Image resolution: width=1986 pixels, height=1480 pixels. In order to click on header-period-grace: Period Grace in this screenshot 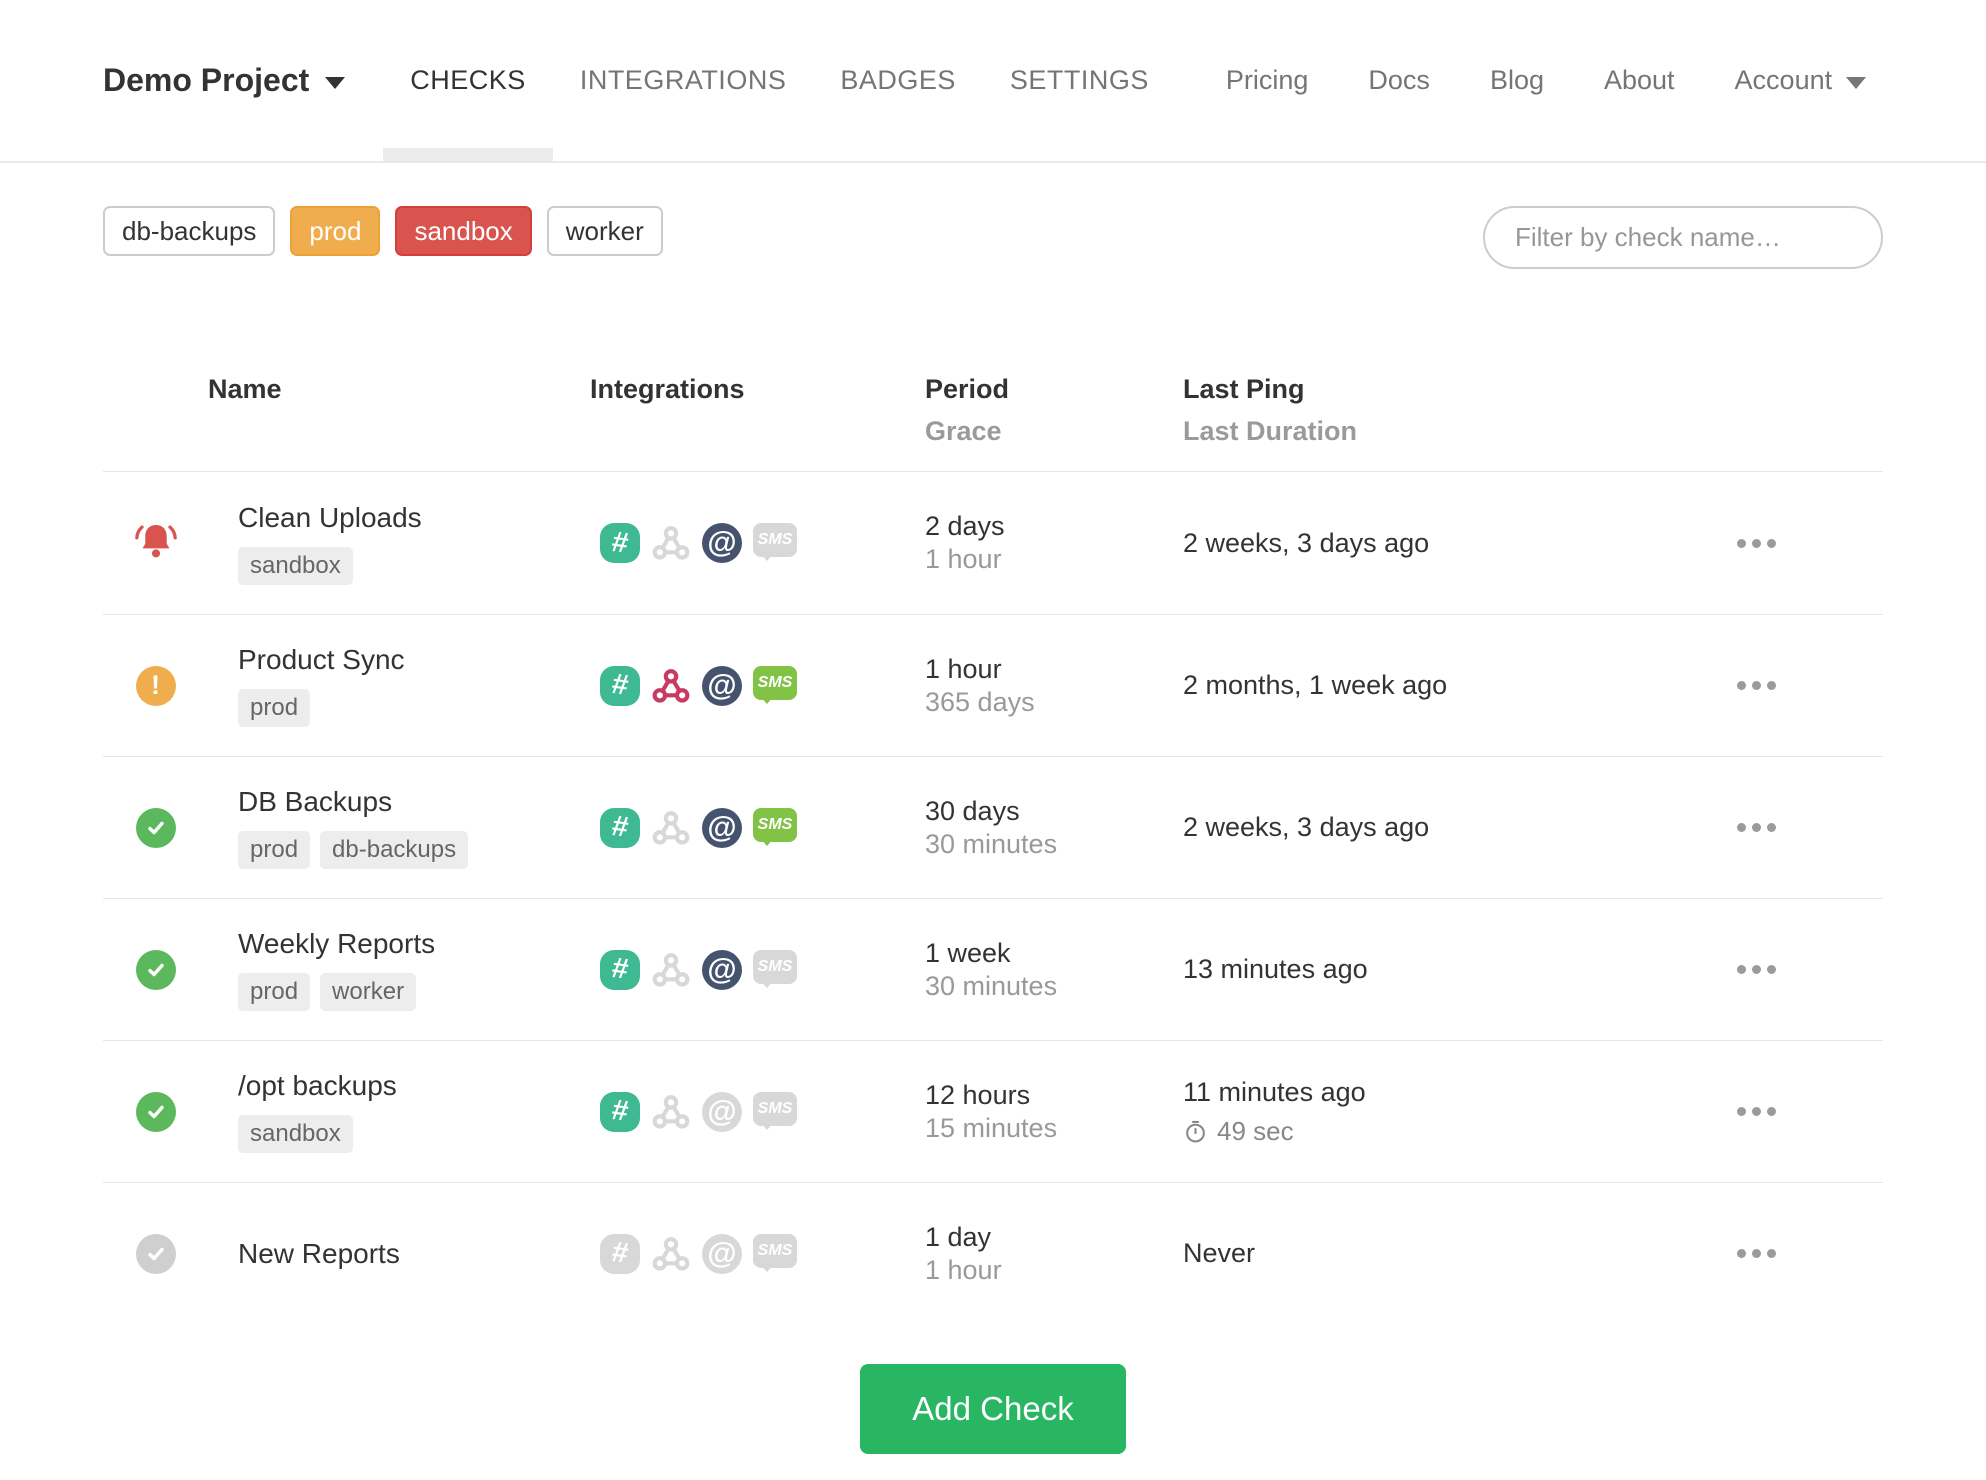, I will do `click(967, 410)`.